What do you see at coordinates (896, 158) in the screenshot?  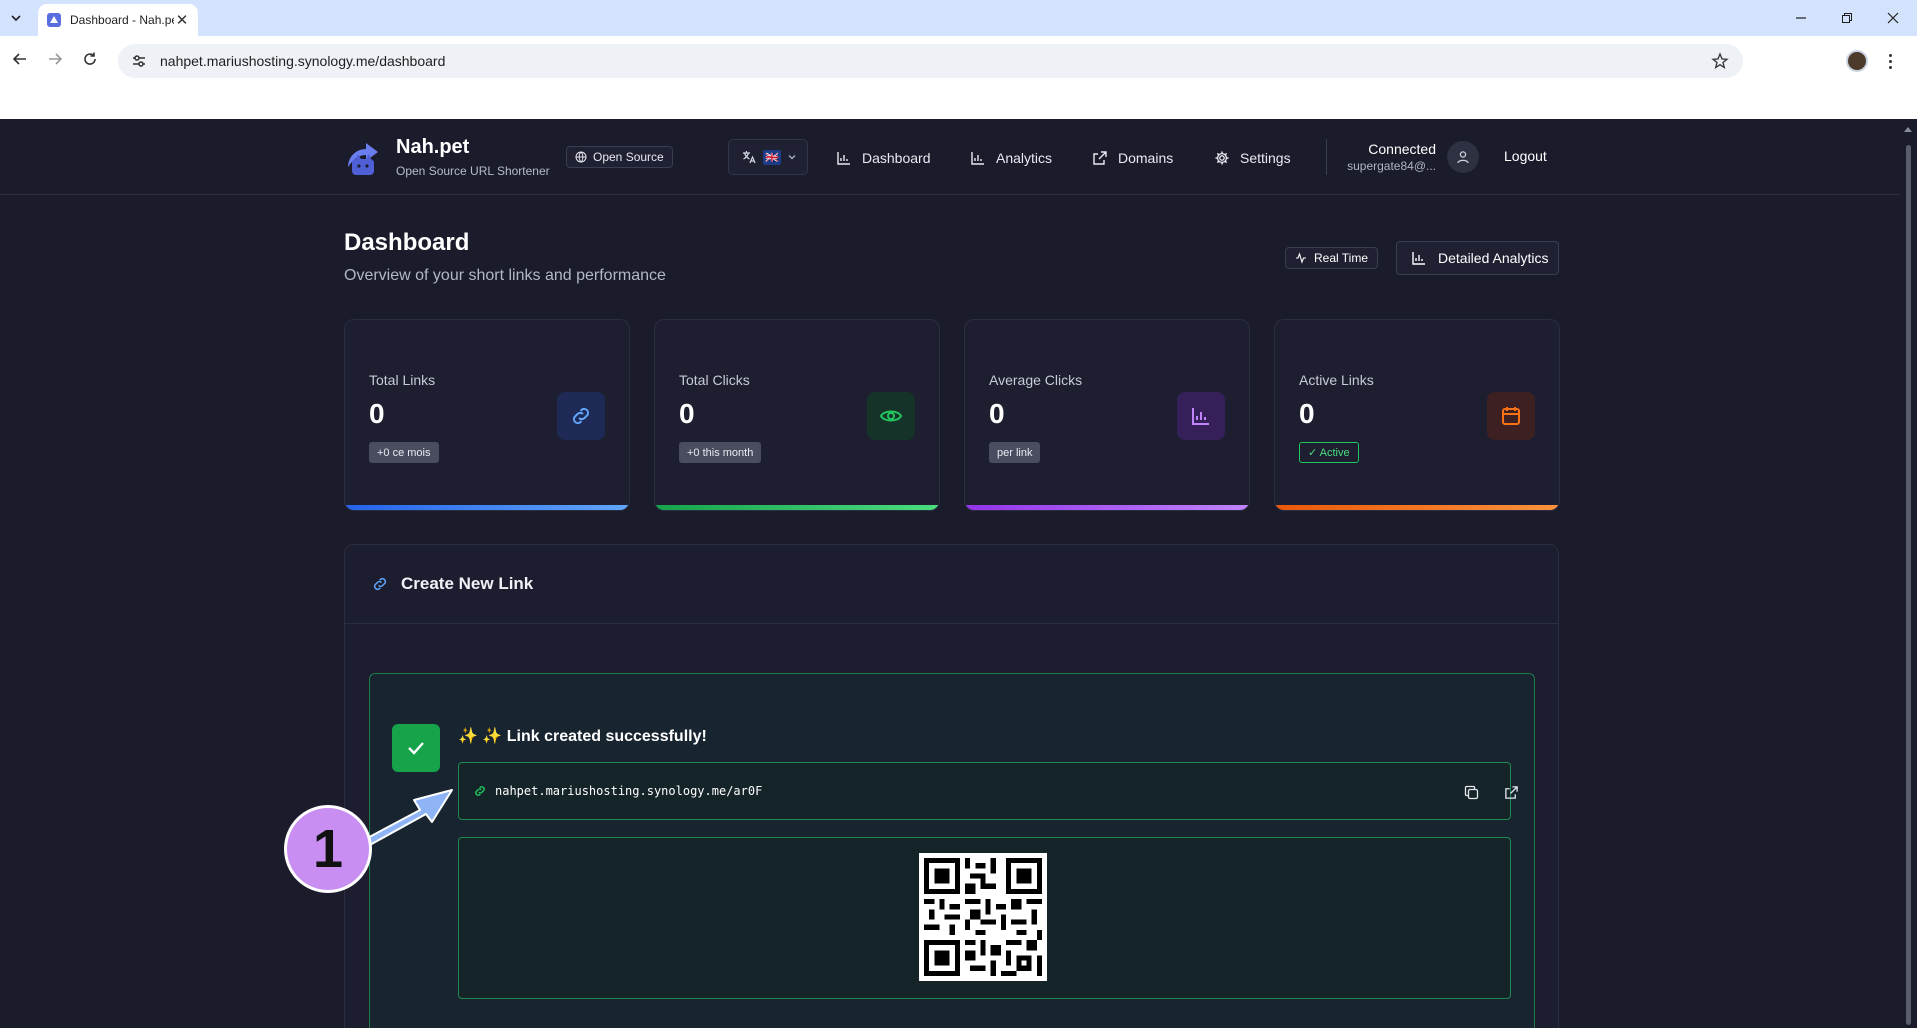 I see `nav-dashboard-label: Dashboard` at bounding box center [896, 158].